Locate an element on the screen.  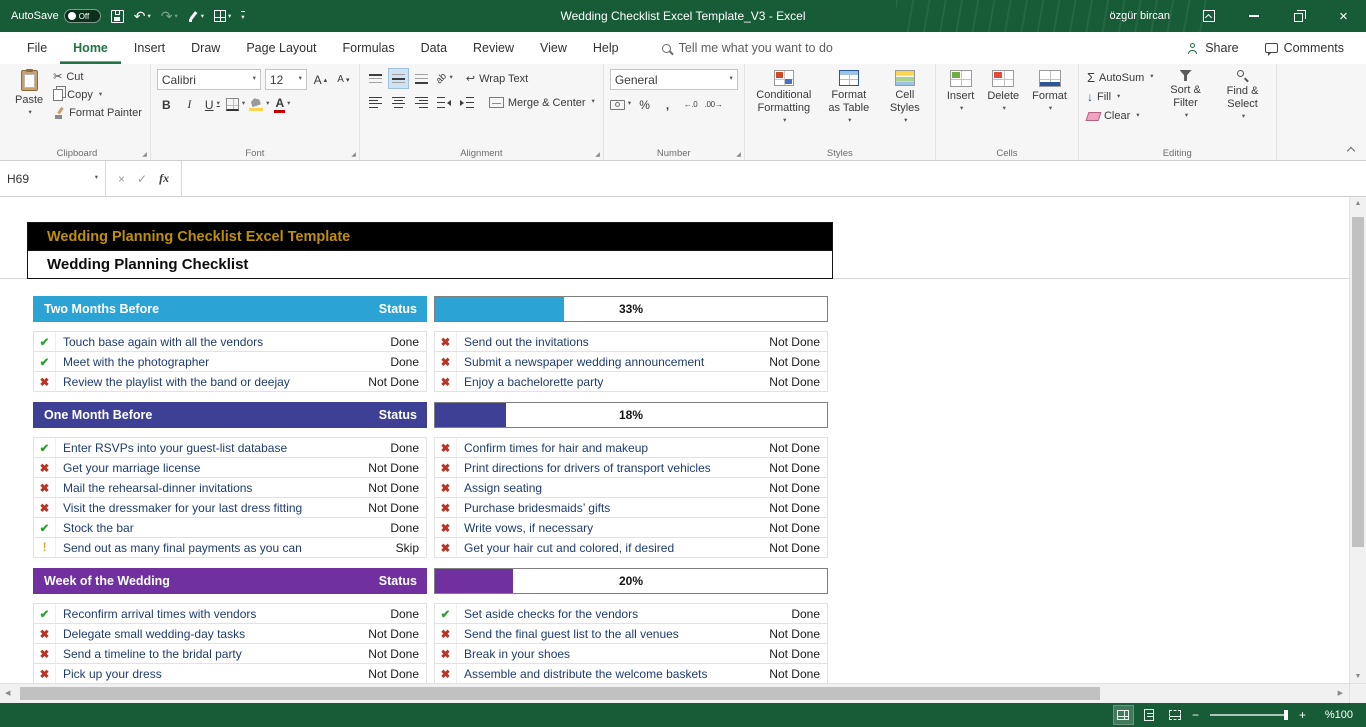
qat-pen-button: ▾ is located at coordinates (196, 16).